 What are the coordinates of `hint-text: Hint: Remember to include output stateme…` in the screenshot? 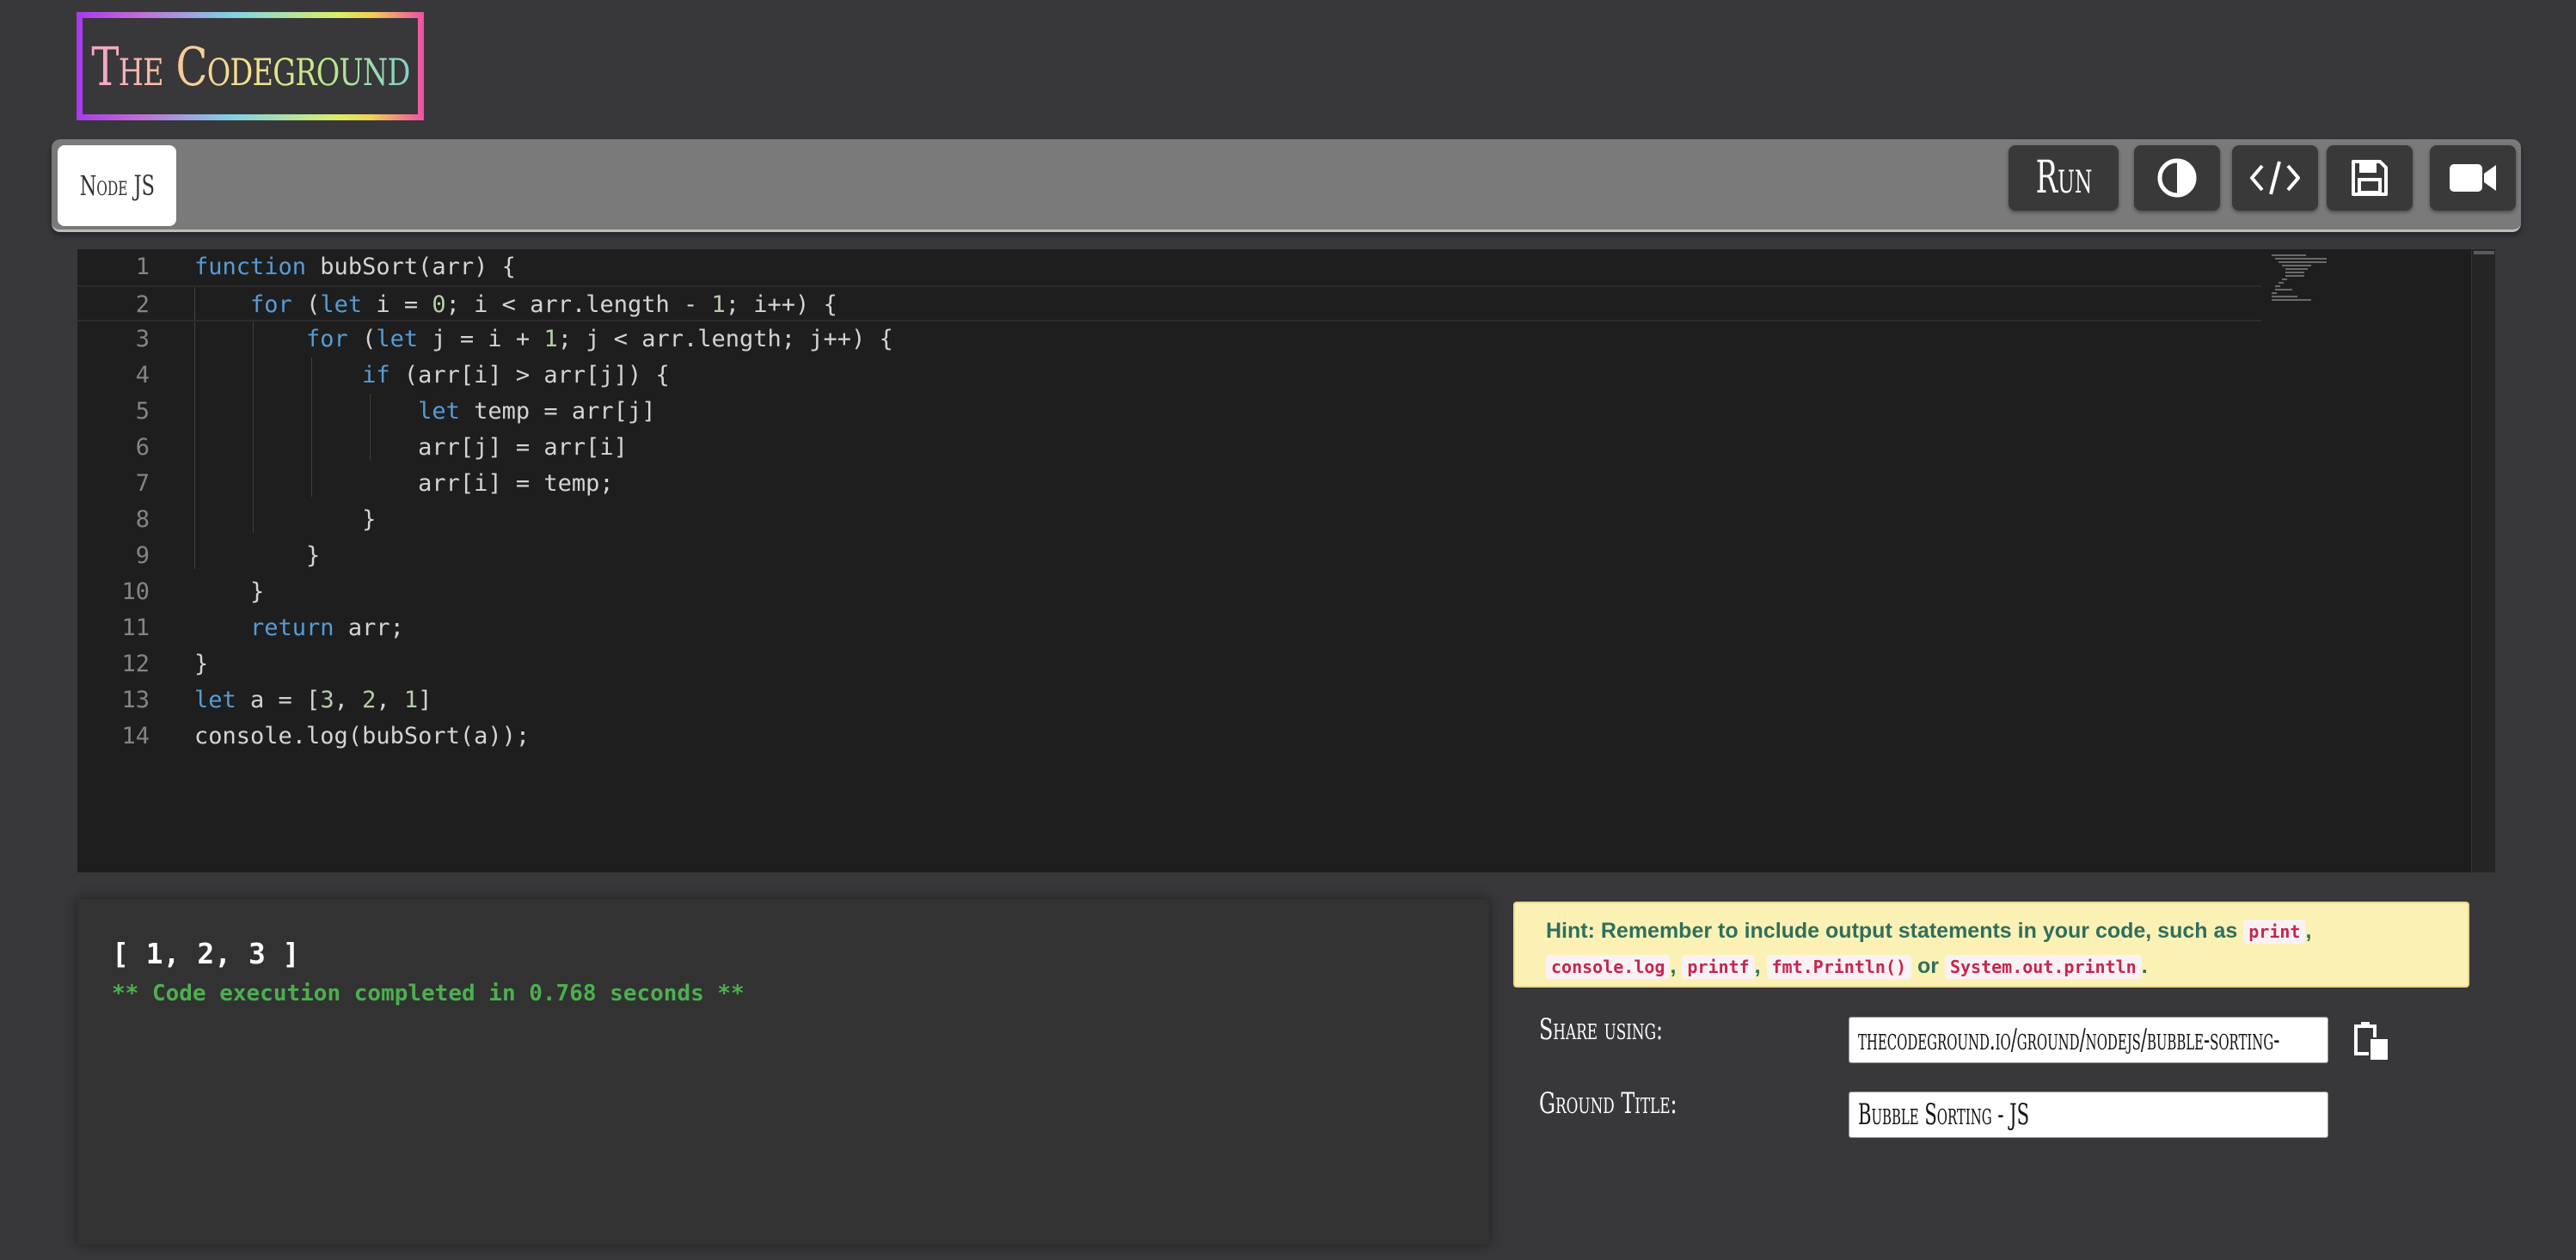 It's located at (1892, 931).